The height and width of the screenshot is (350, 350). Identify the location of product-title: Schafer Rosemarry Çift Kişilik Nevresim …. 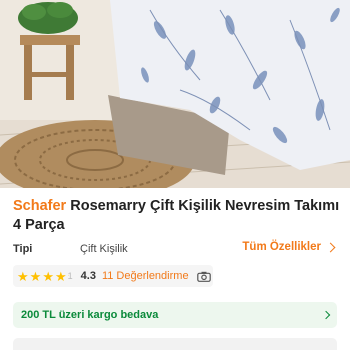
(178, 216).